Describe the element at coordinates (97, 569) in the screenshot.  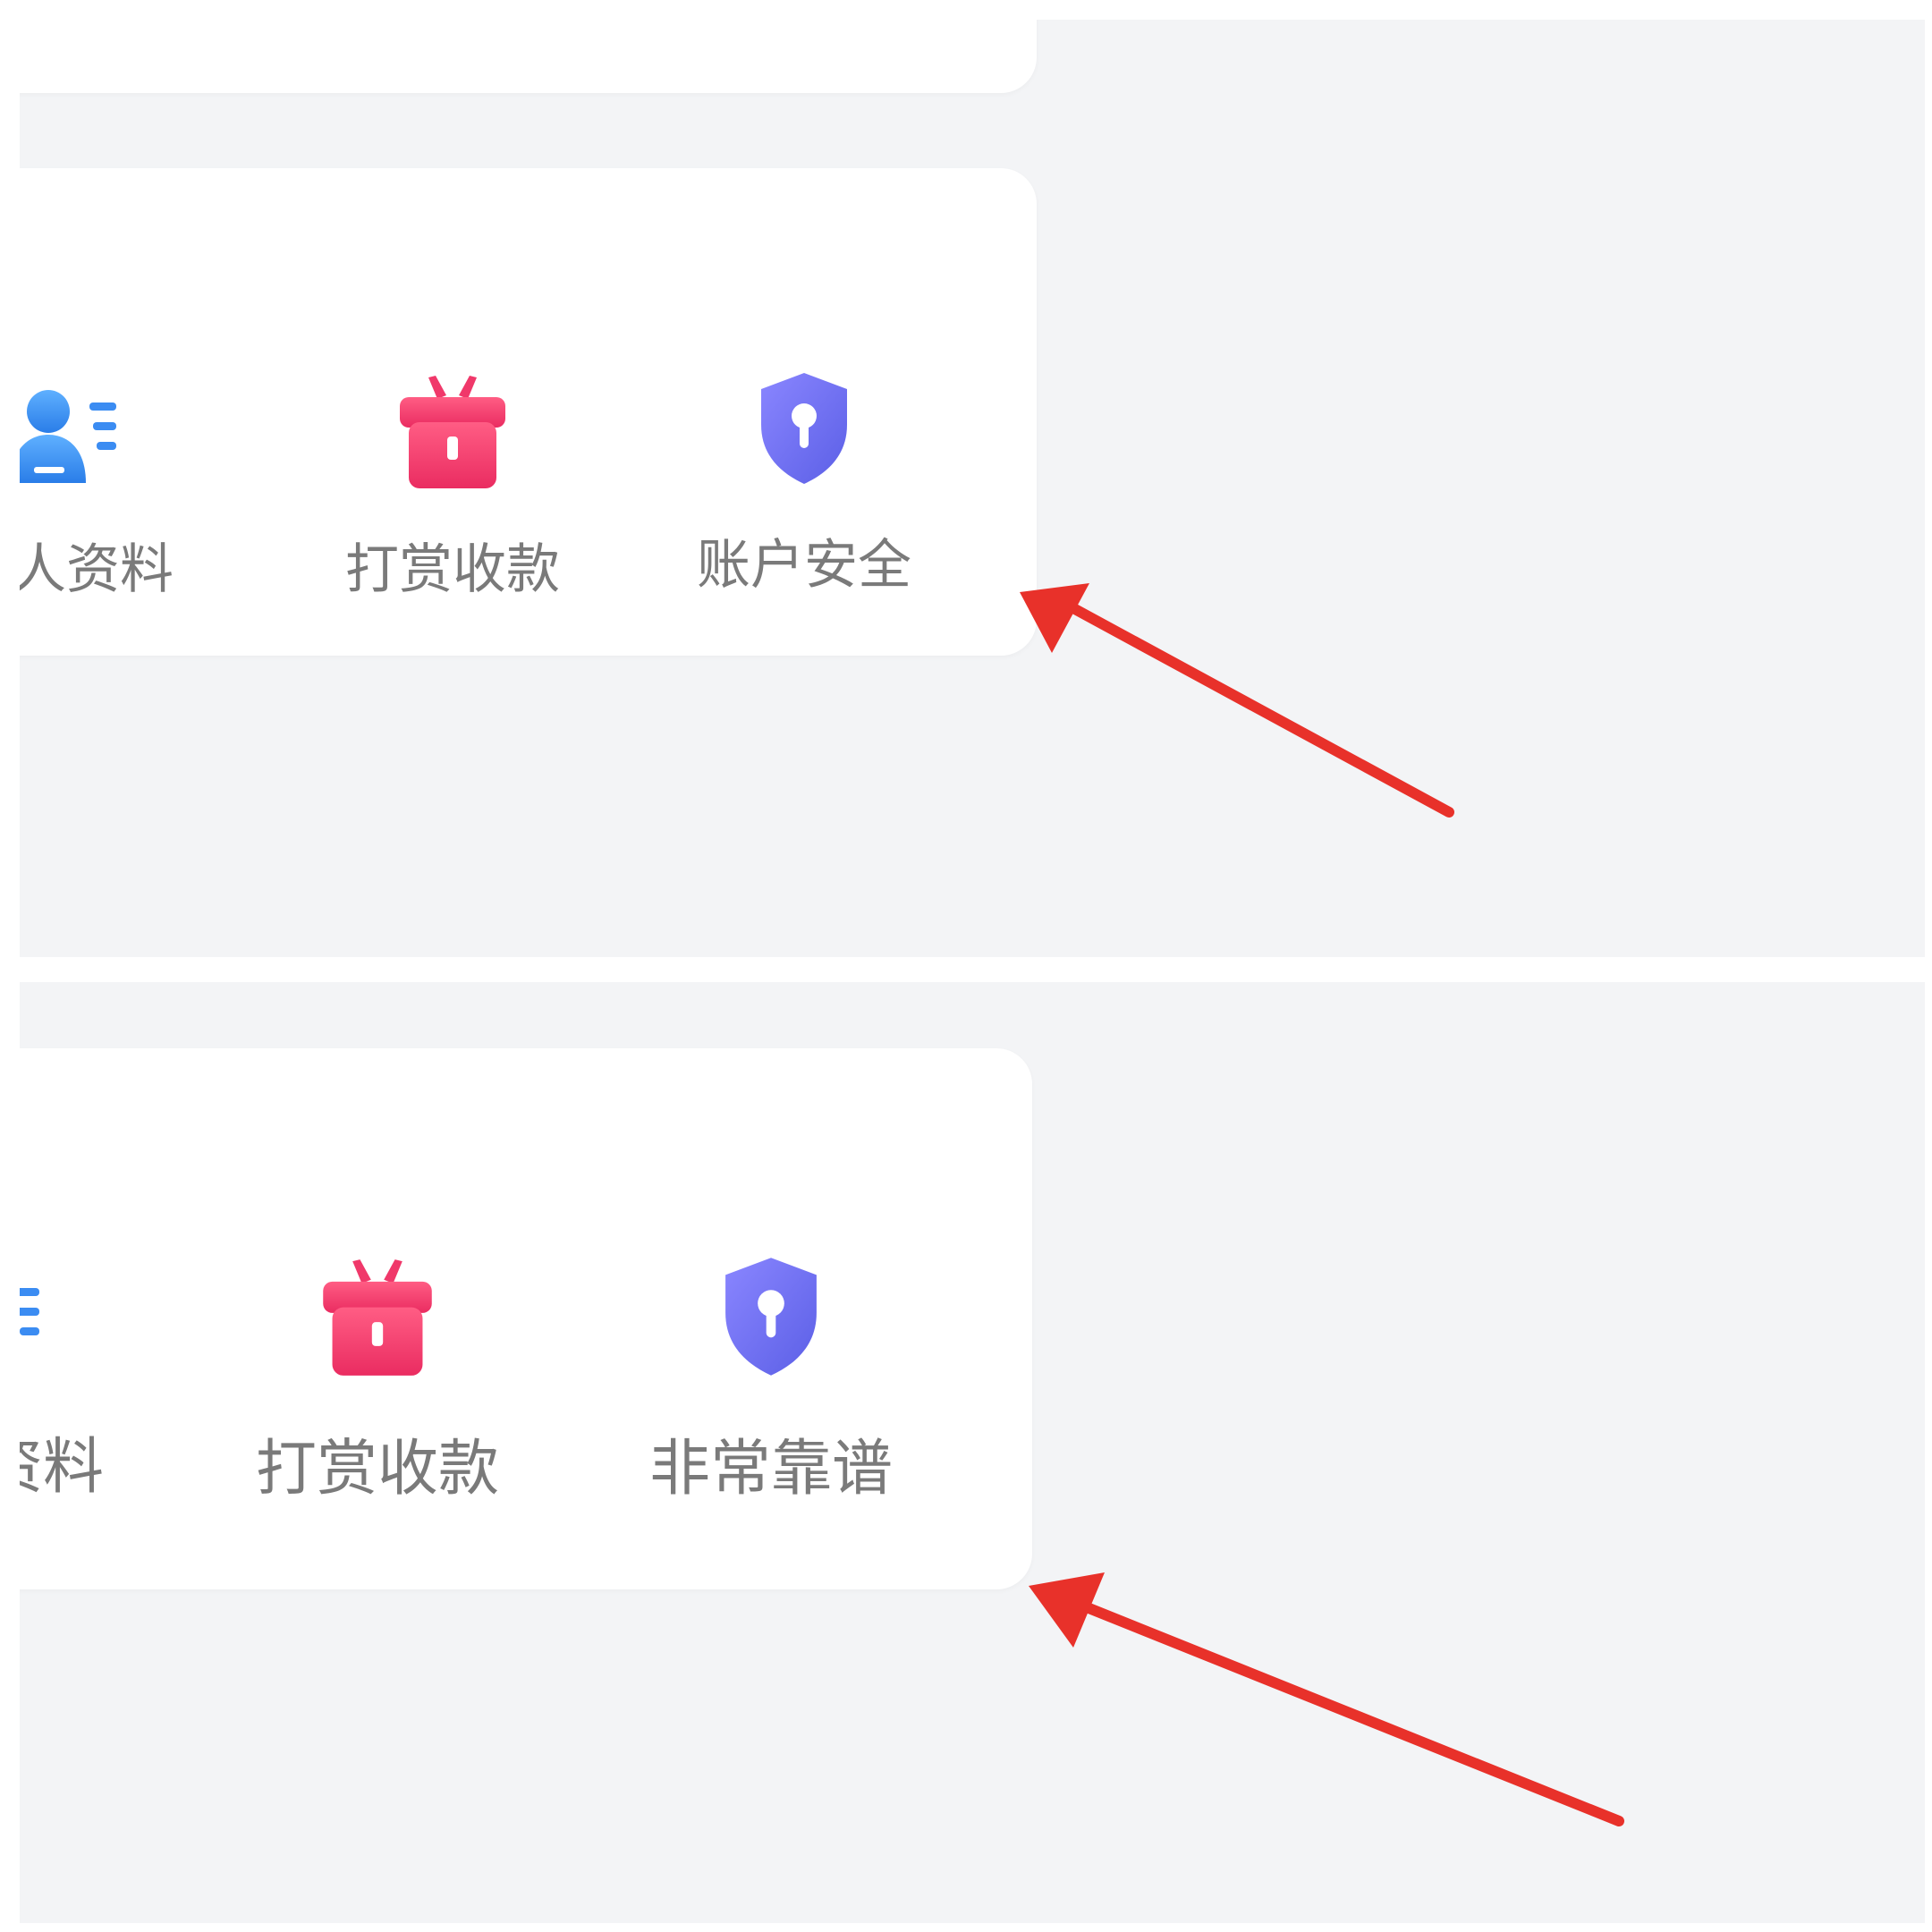
I see `menu-item-label: 个人资料` at that location.